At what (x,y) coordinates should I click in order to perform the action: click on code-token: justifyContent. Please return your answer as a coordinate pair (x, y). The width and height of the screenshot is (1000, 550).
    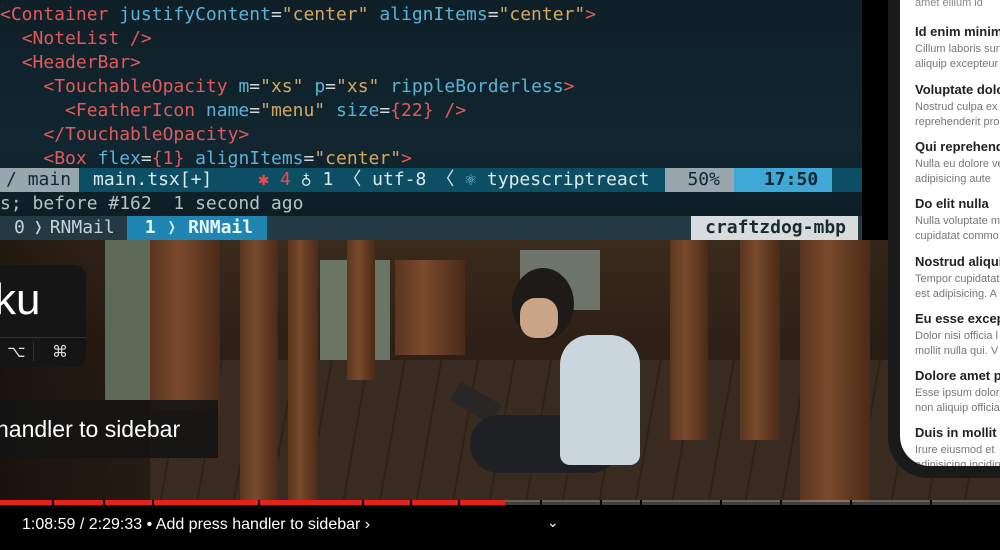
    Looking at the image, I should click on (195, 14).